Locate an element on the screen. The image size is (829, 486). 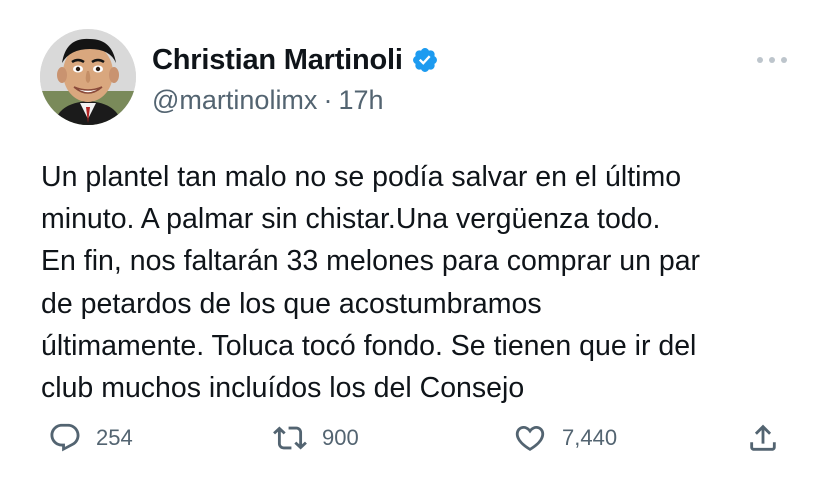
reply-count: 254 is located at coordinates (114, 437).